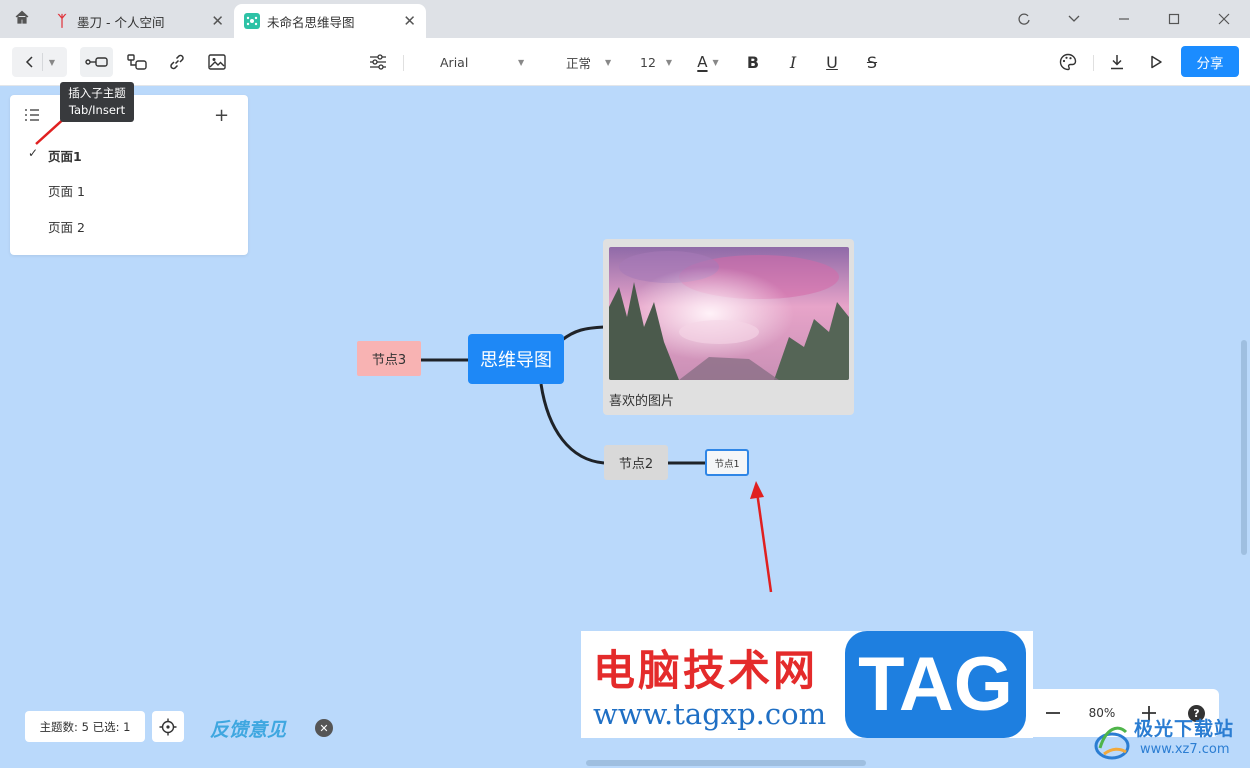  I want to click on tooltip-title: 插入子主题, so click(97, 93).